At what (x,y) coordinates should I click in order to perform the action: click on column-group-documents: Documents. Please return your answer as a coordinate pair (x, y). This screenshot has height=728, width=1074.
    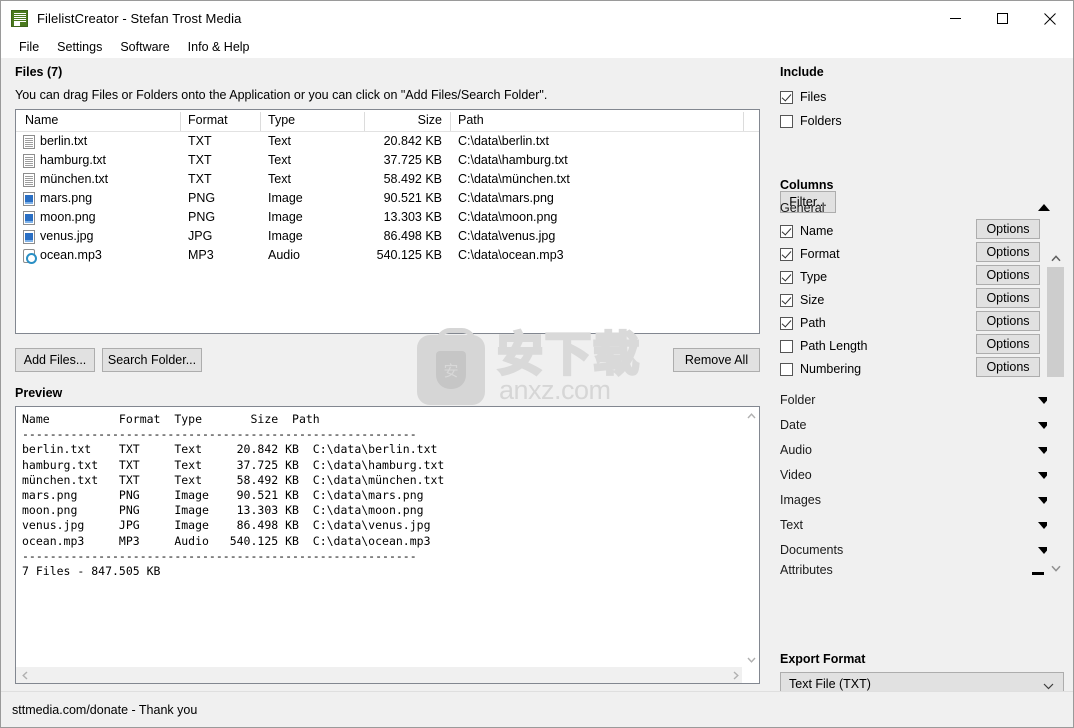
    Looking at the image, I should click on (811, 550).